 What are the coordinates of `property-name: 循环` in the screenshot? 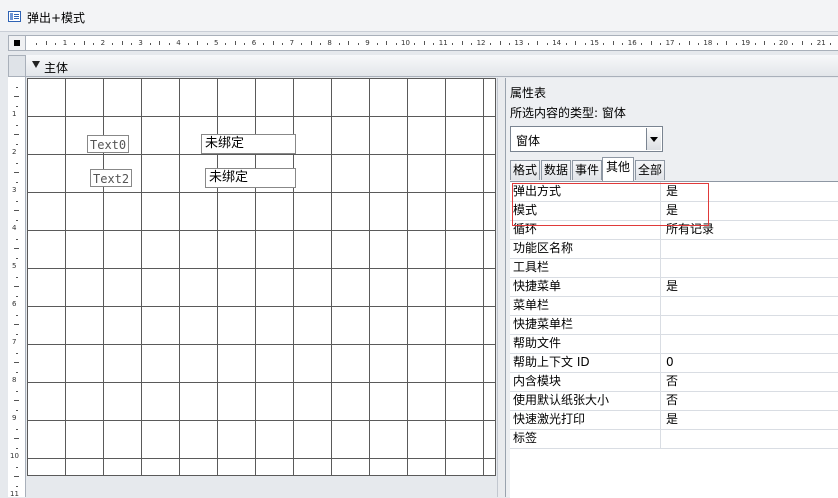 It's located at (585, 229).